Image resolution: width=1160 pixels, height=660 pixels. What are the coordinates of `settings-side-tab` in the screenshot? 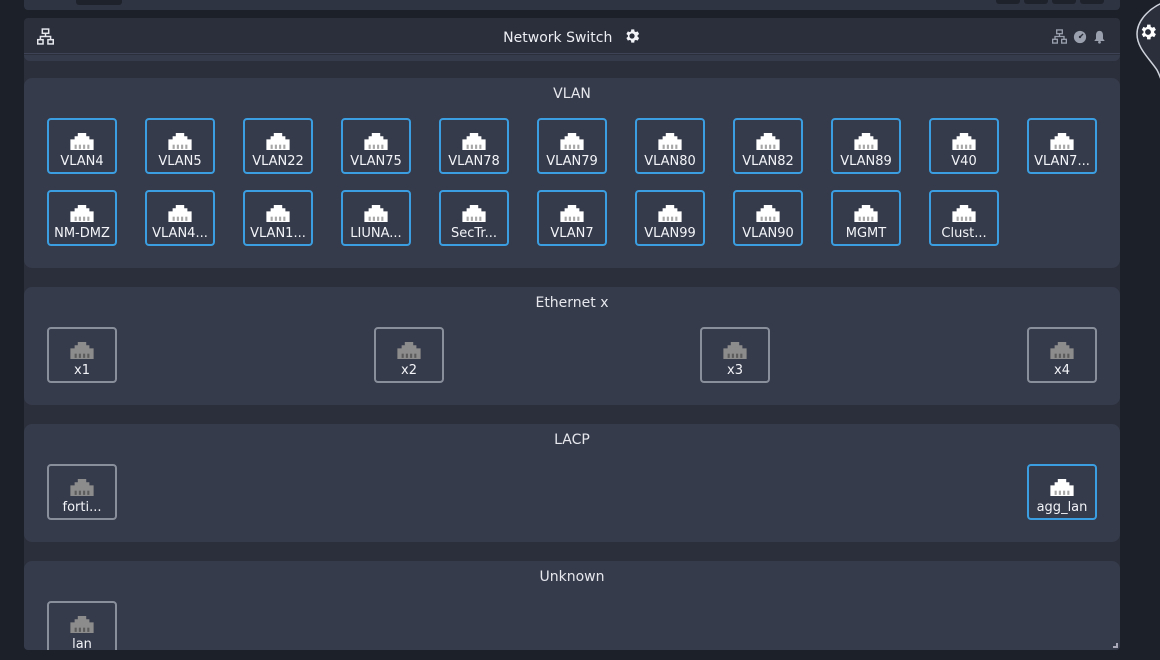 It's located at (1145, 45).